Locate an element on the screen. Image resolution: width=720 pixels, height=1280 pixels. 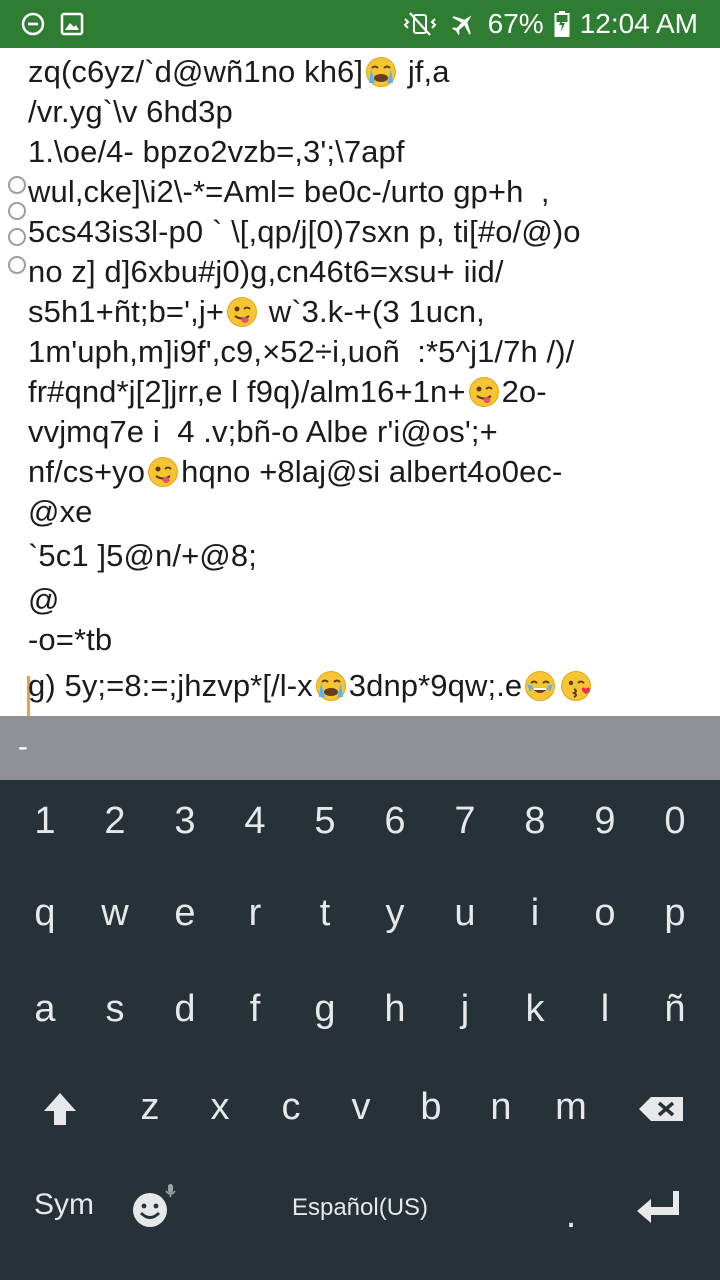
space-bar: Español(US) is located at coordinates (360, 1208).